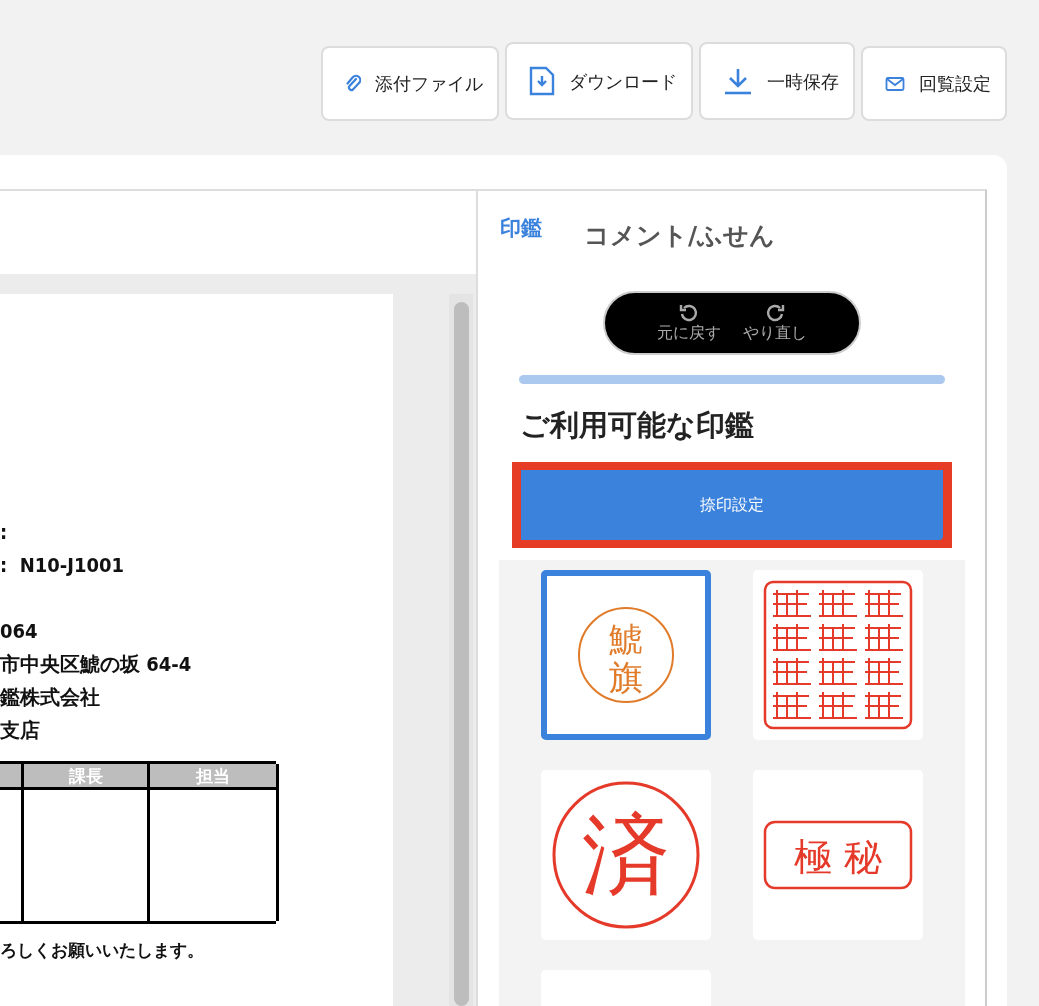 Image resolution: width=1039 pixels, height=1006 pixels. I want to click on toolbar-button: ダウンロード, so click(599, 81).